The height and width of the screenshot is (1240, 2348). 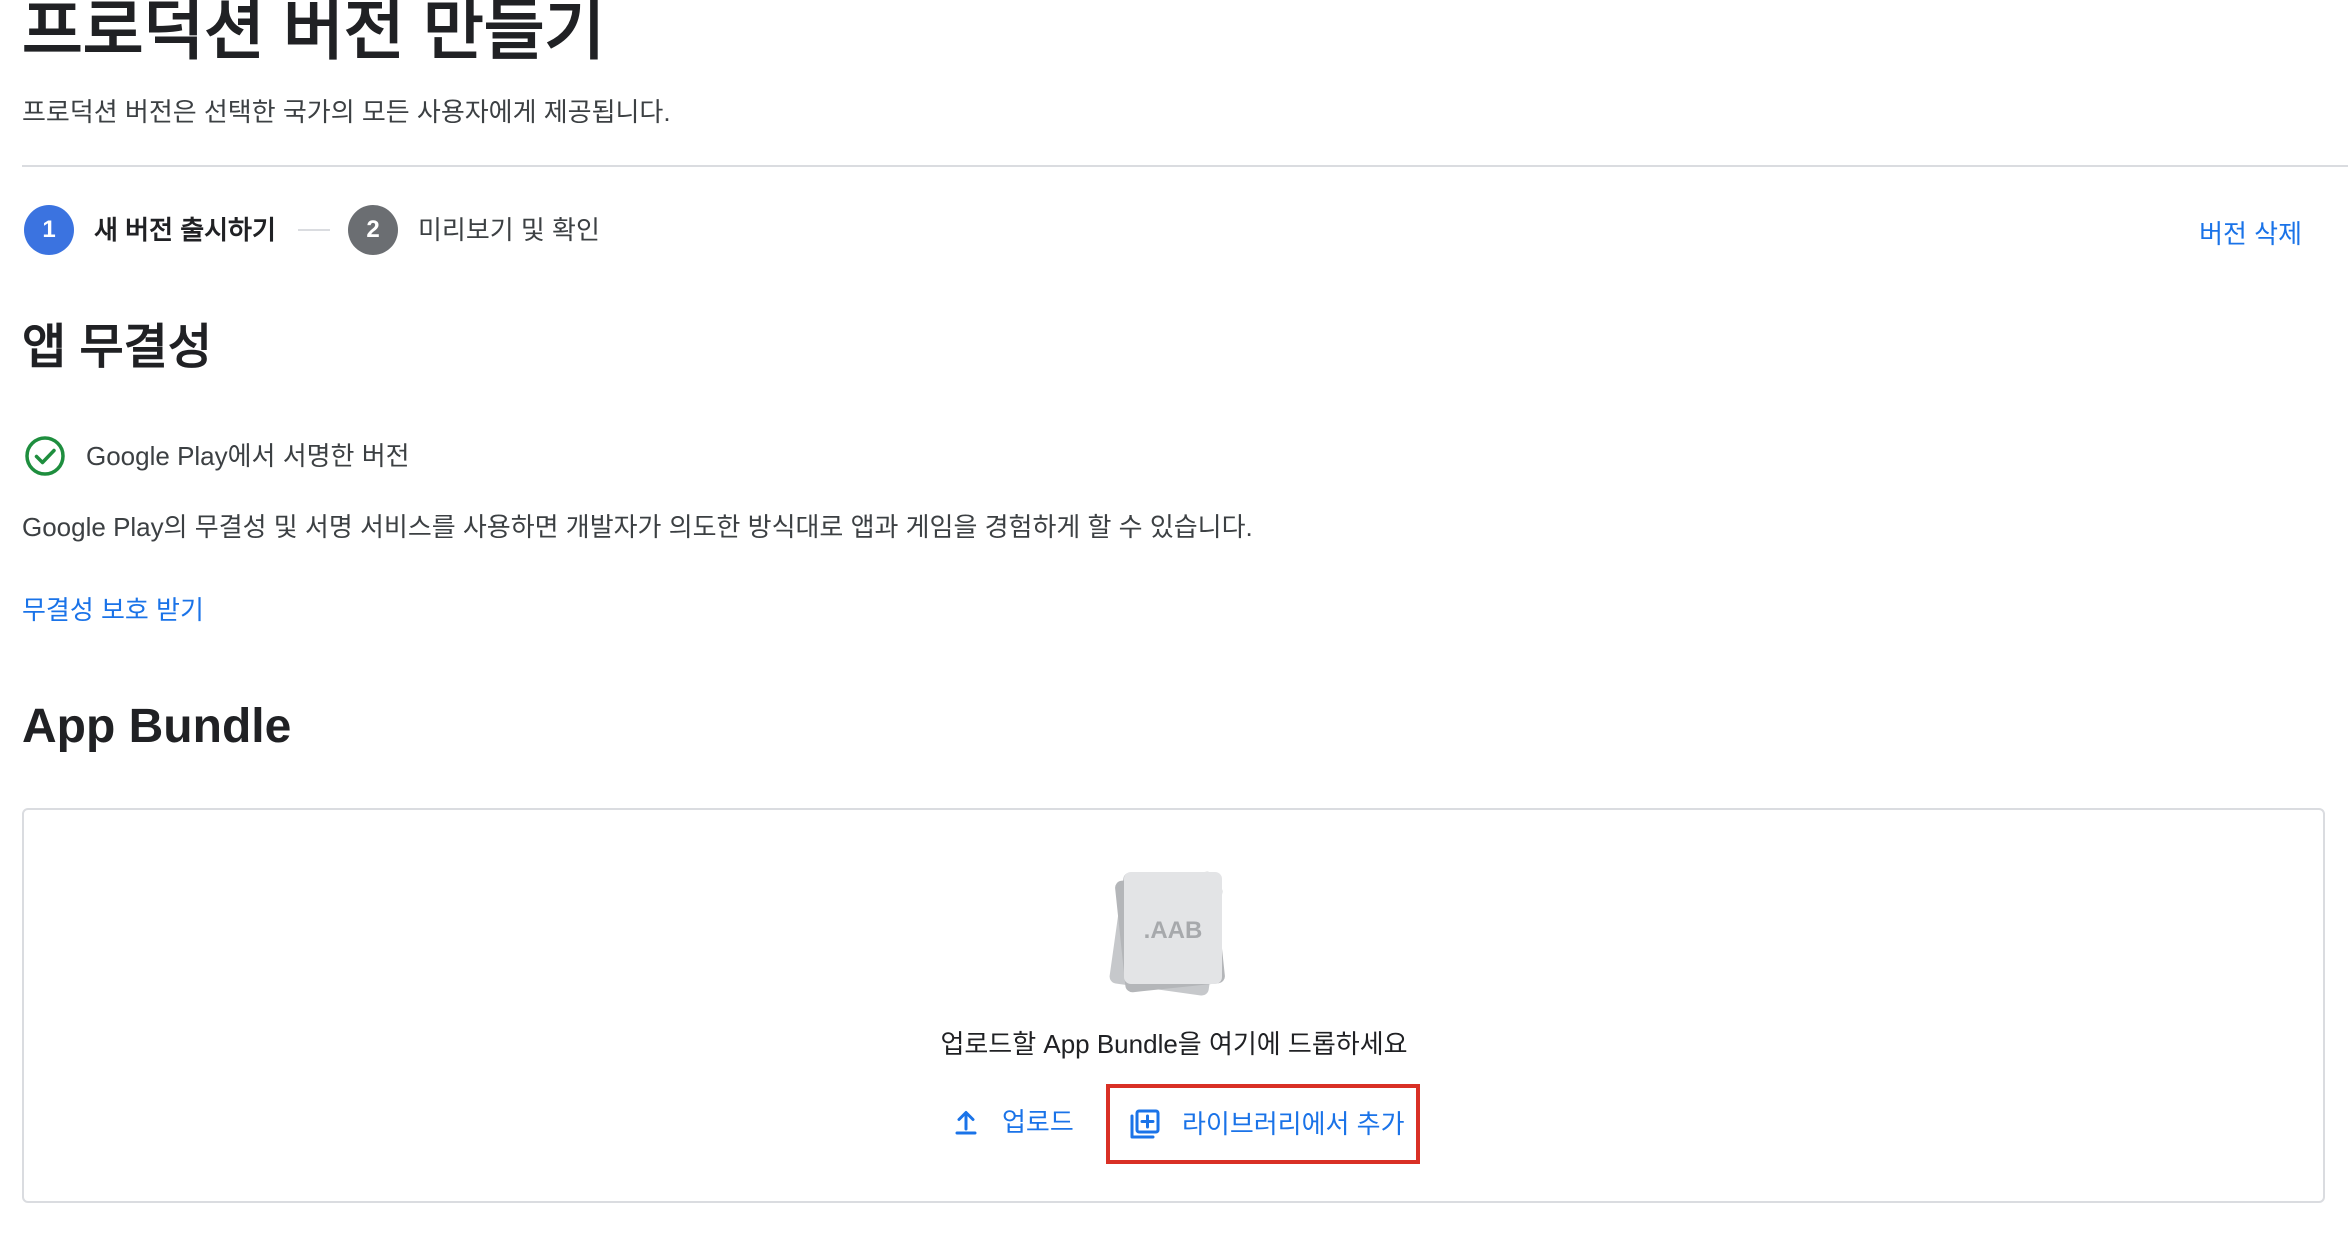 What do you see at coordinates (1038, 1122) in the screenshot?
I see `upload-button-label: 업로드` at bounding box center [1038, 1122].